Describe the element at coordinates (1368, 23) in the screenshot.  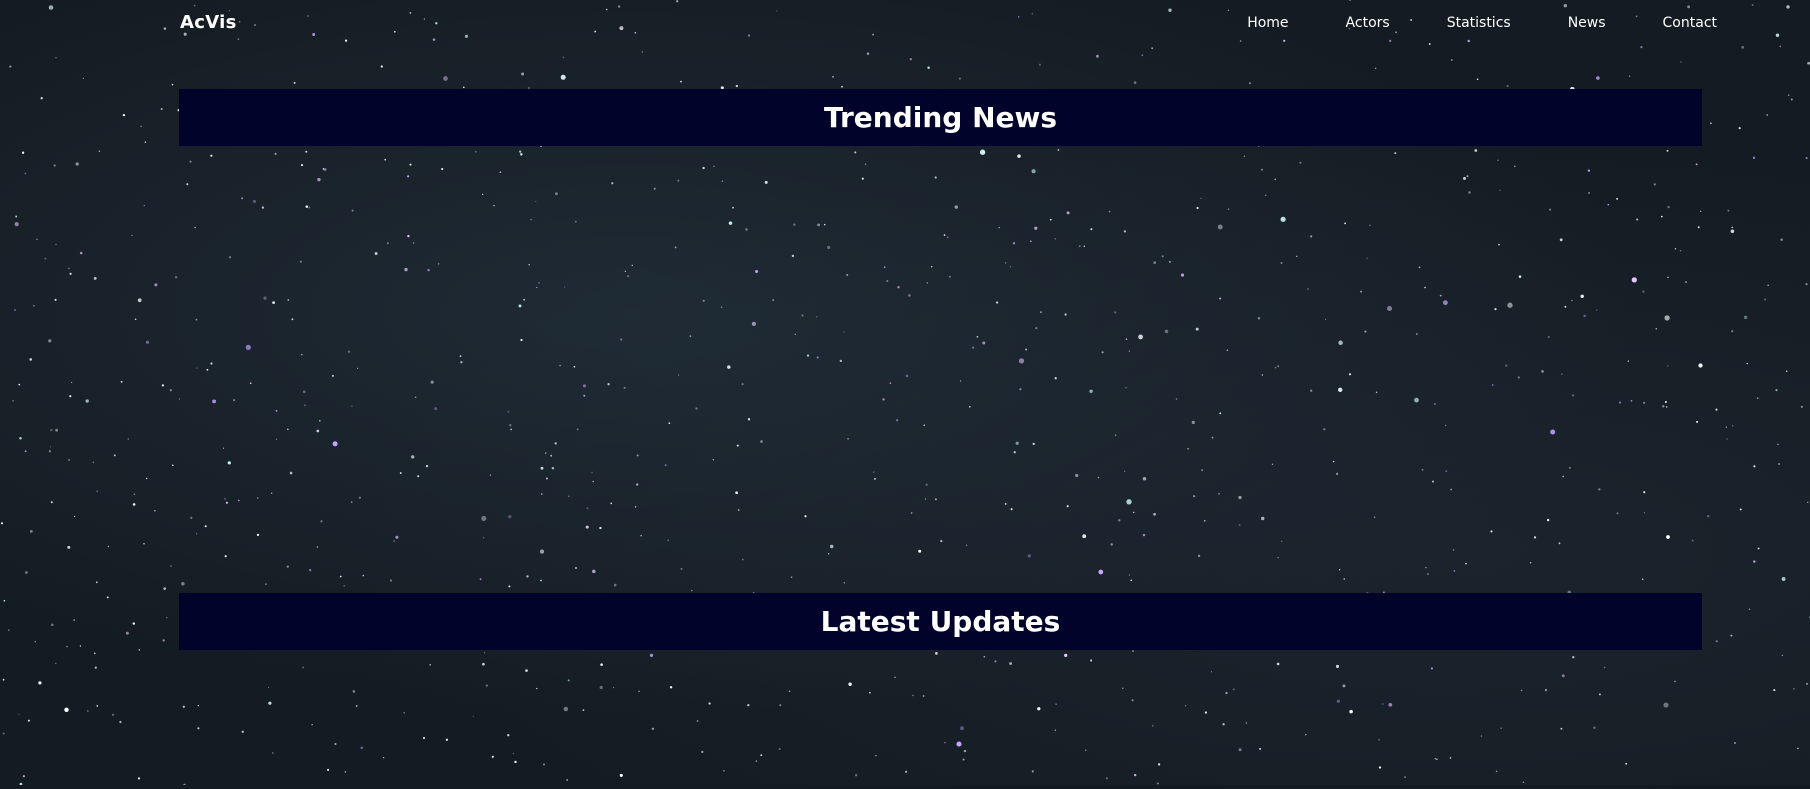
I see `nav-actors: Actors` at that location.